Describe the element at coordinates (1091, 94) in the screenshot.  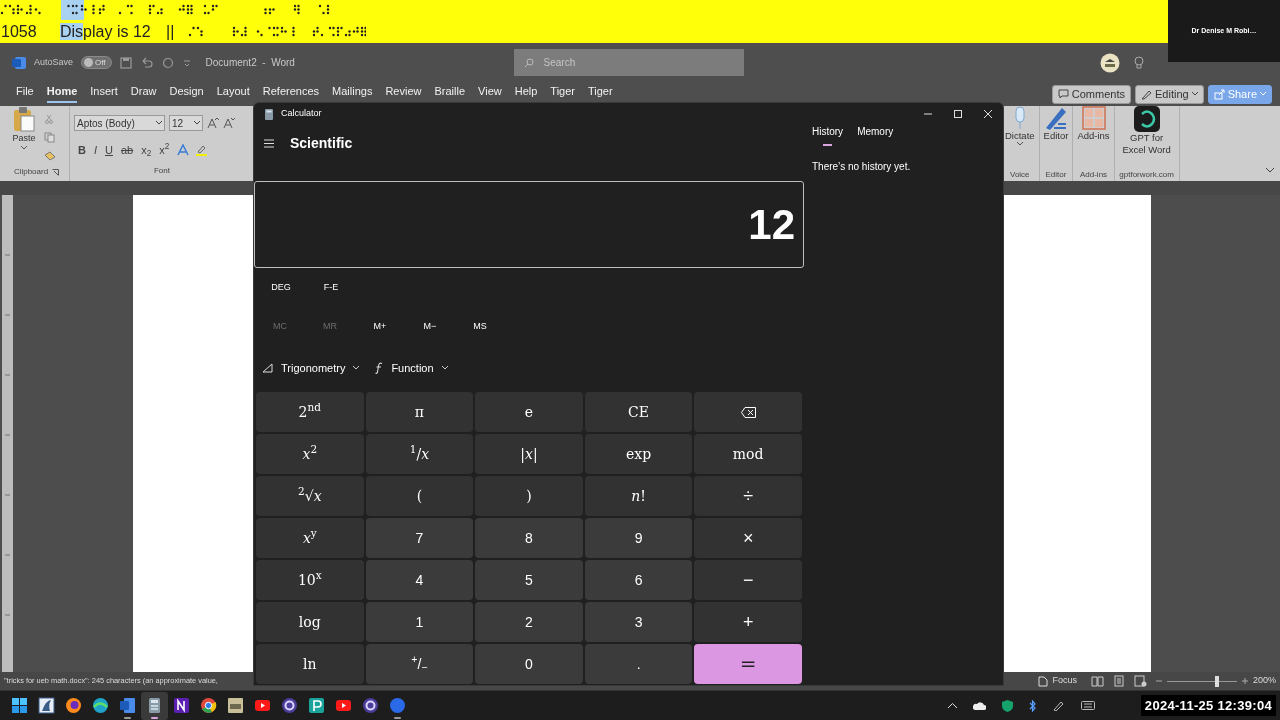
I see `comments-button: Comments` at that location.